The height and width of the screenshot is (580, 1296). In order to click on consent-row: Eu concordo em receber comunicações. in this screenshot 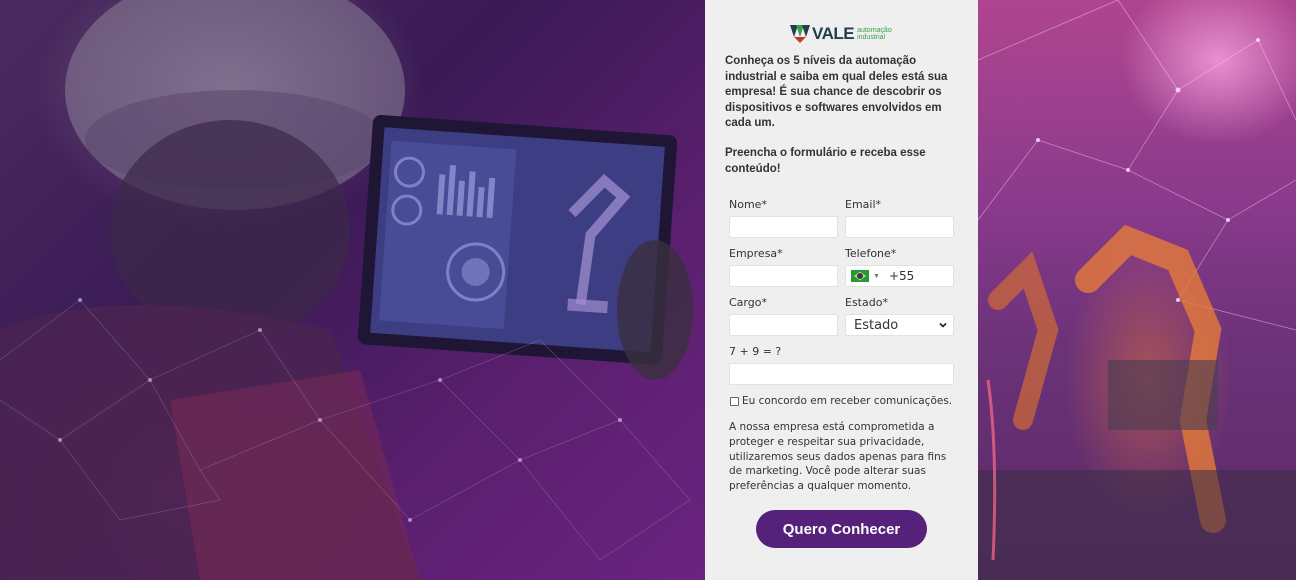, I will do `click(841, 401)`.